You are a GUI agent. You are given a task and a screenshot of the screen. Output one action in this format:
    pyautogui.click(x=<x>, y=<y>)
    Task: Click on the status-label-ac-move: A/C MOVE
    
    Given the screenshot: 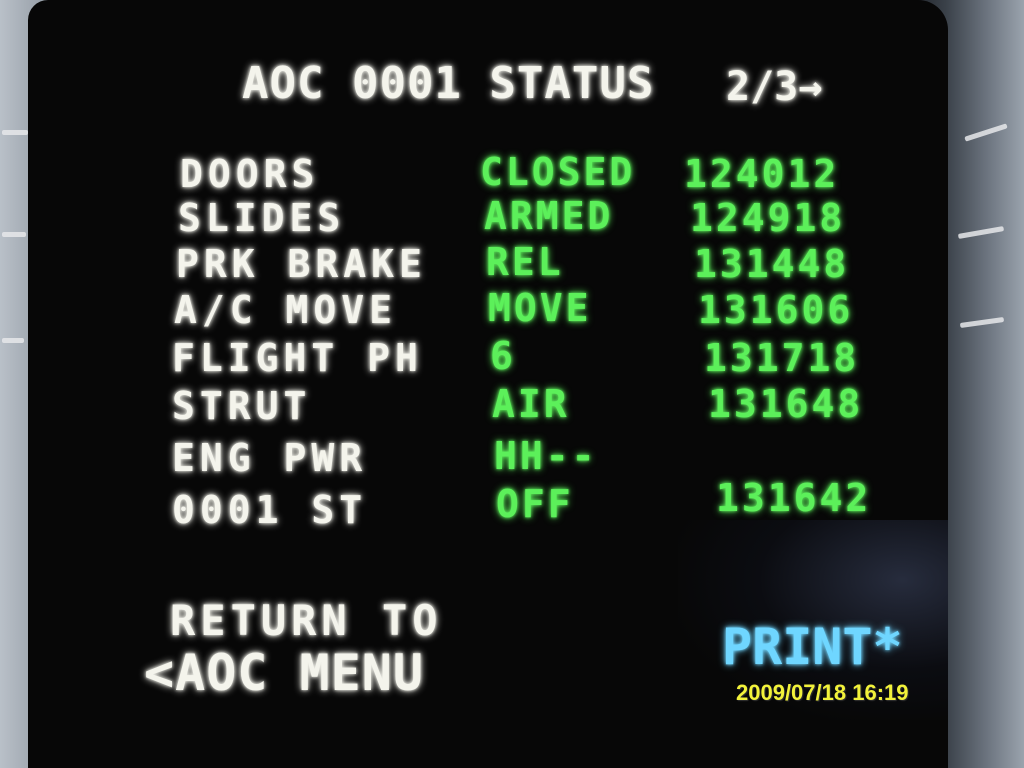 What is the action you would take?
    pyautogui.click(x=286, y=310)
    